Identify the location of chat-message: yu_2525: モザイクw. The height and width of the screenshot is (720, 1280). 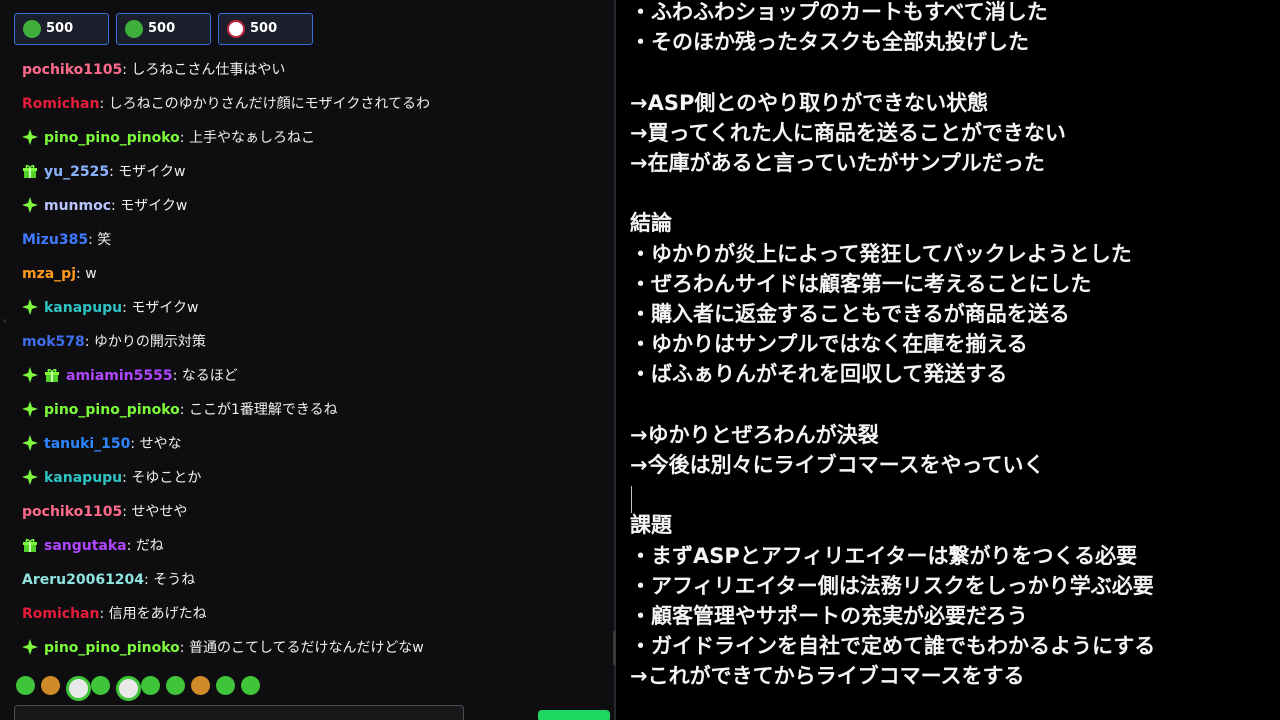
(103, 172).